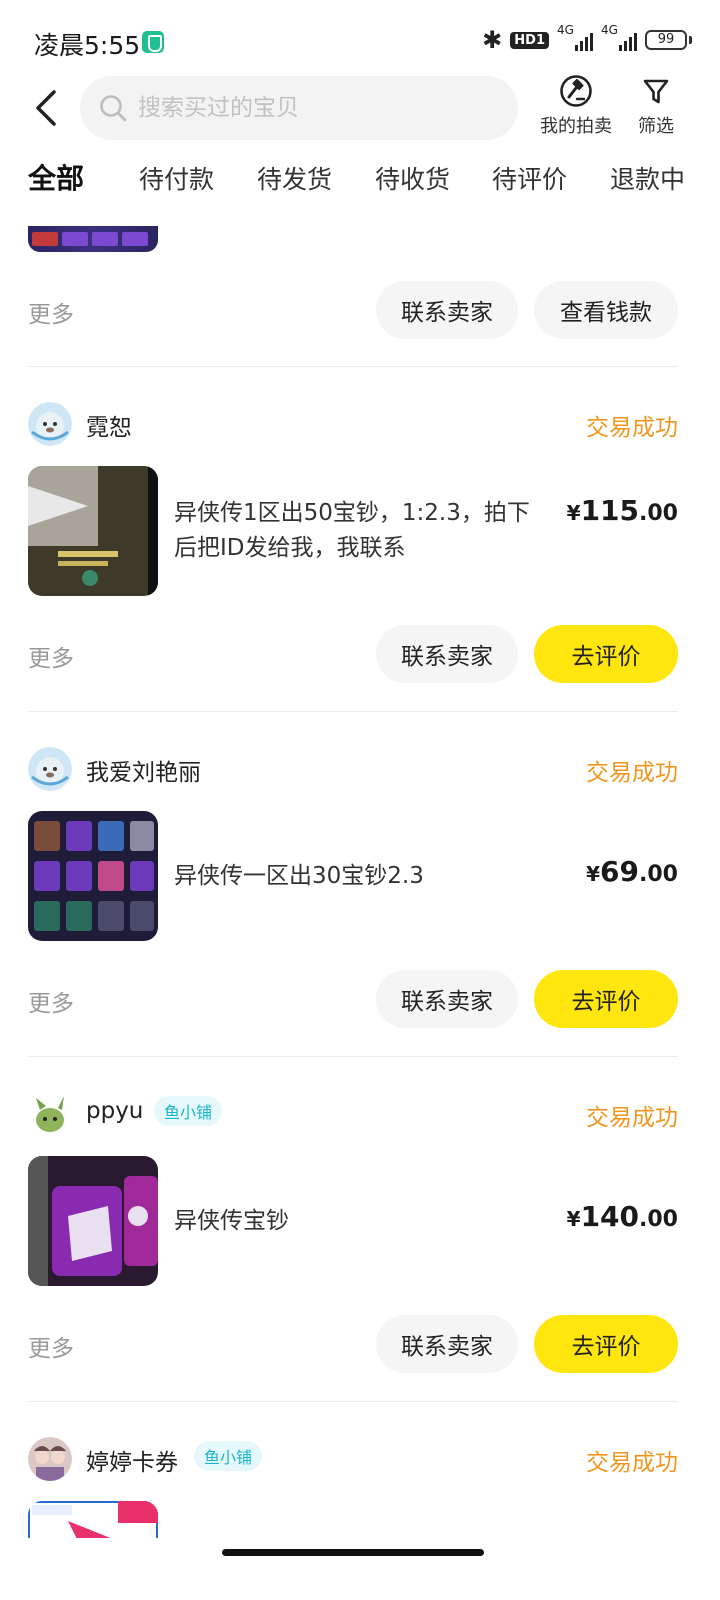 The height and width of the screenshot is (1600, 720). Describe the element at coordinates (231, 1221) in the screenshot. I see `product-title: 异侠传宝钞` at that location.